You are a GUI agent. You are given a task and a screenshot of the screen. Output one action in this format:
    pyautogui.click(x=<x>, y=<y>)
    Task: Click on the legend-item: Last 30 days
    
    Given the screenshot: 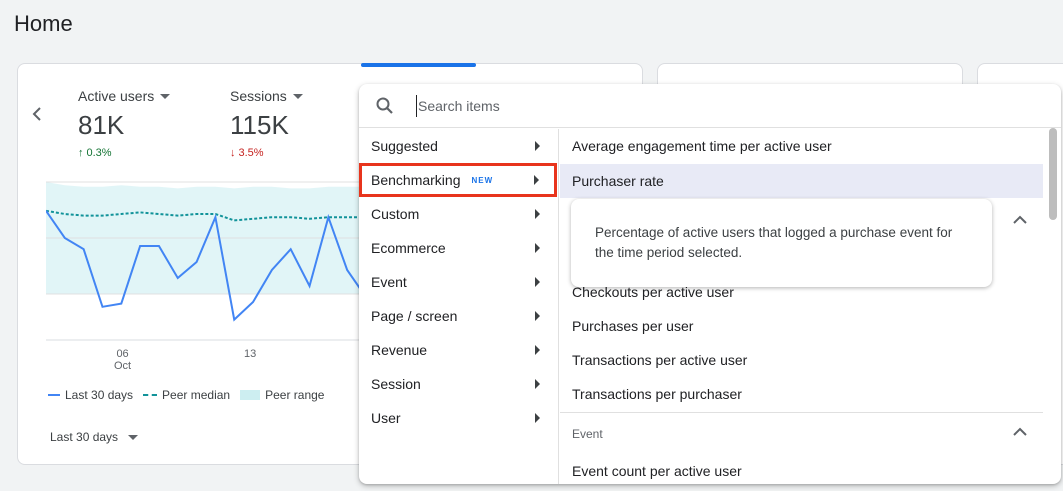 What is the action you would take?
    pyautogui.click(x=90, y=395)
    